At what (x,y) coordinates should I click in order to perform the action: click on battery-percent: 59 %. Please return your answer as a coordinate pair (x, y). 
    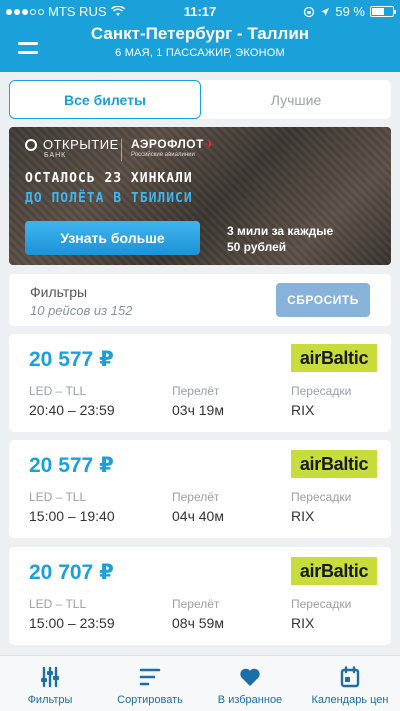
    Looking at the image, I should click on (350, 11).